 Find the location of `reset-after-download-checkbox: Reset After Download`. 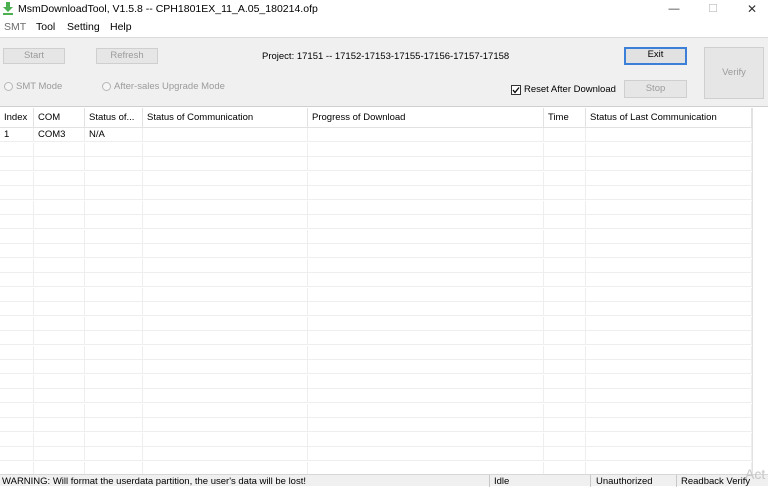

reset-after-download-checkbox: Reset After Download is located at coordinates (563, 89).